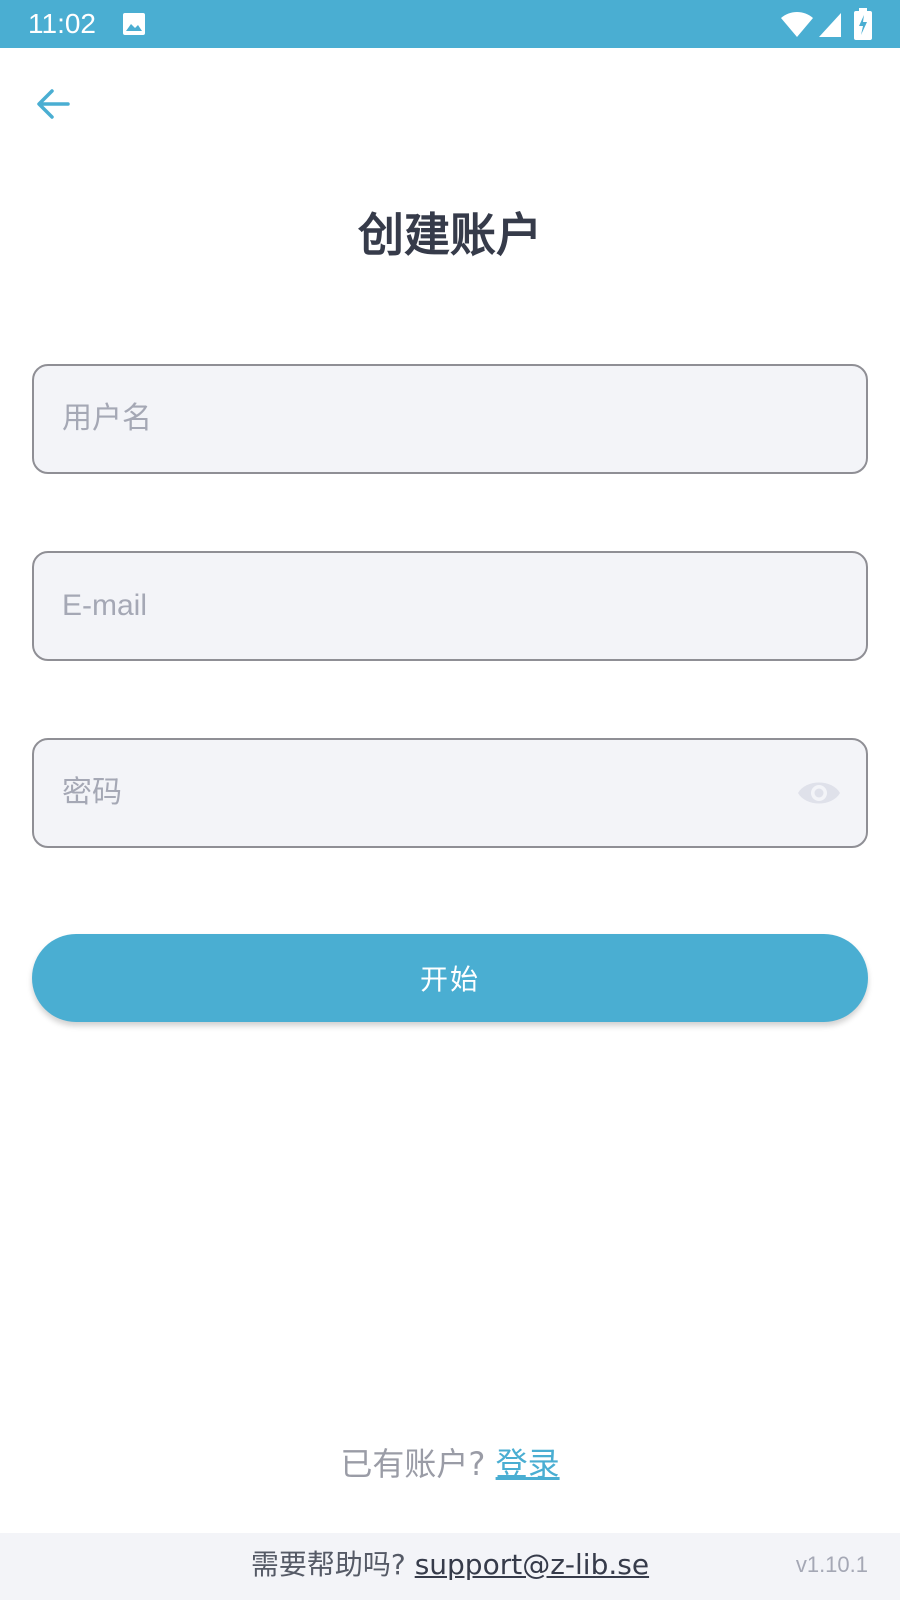  I want to click on footer: 需要帮助吗? support@z-lib.se v1.10.1, so click(450, 1566).